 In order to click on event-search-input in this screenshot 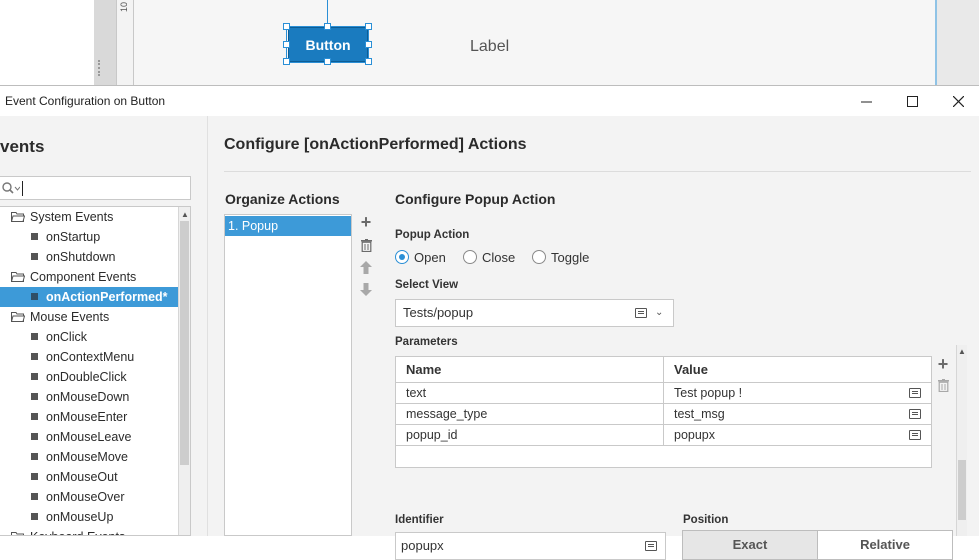, I will do `click(95, 188)`.